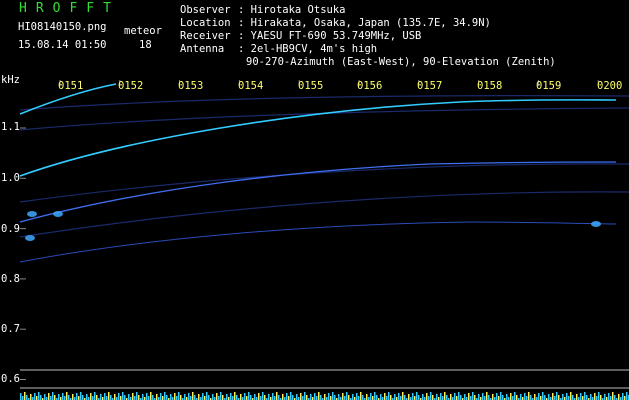  Describe the element at coordinates (314, 49) in the screenshot. I see `antenna-value: 2el-HB9CV, 4m's high` at that location.